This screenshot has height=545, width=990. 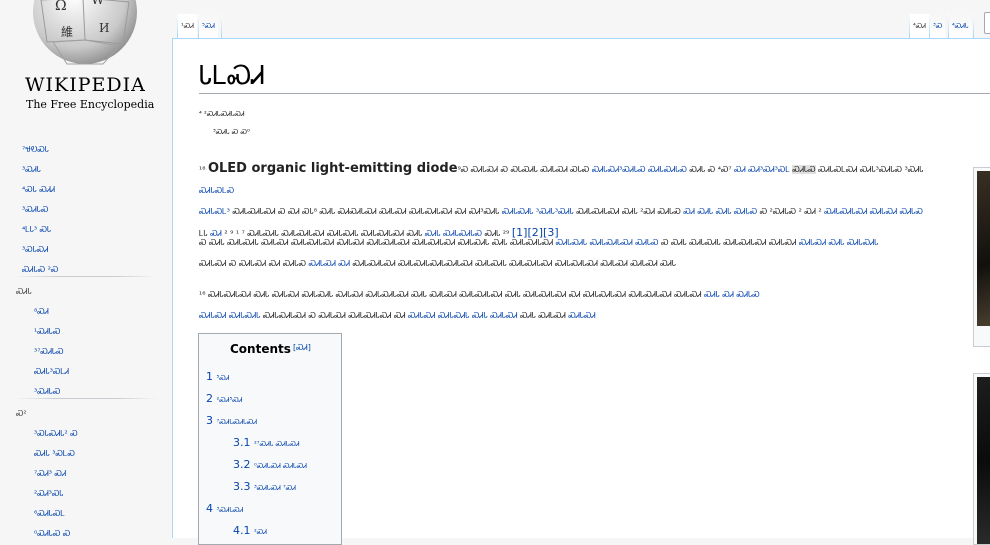 I want to click on toc-item: 3.1 ²⁷ᏍᏗᏓ ᏍᏗᏓᏍᏗ, so click(x=266, y=442).